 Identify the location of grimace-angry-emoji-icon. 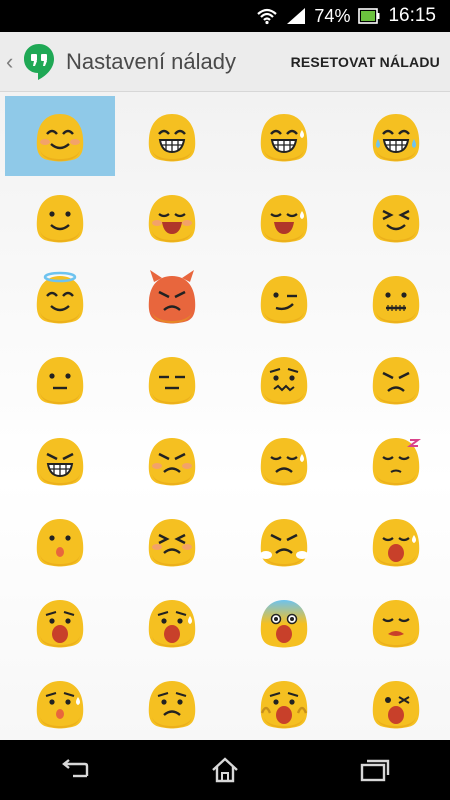
(60, 462).